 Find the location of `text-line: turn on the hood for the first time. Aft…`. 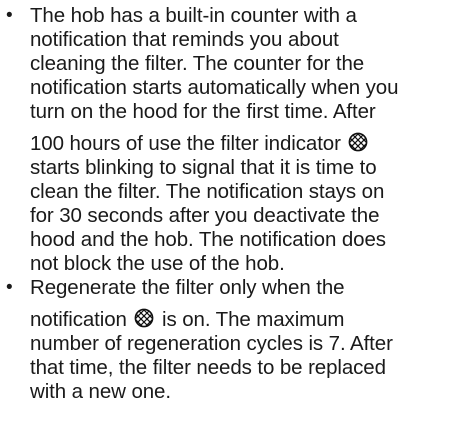

text-line: turn on the hood for the first time. Aft… is located at coordinates (203, 111).